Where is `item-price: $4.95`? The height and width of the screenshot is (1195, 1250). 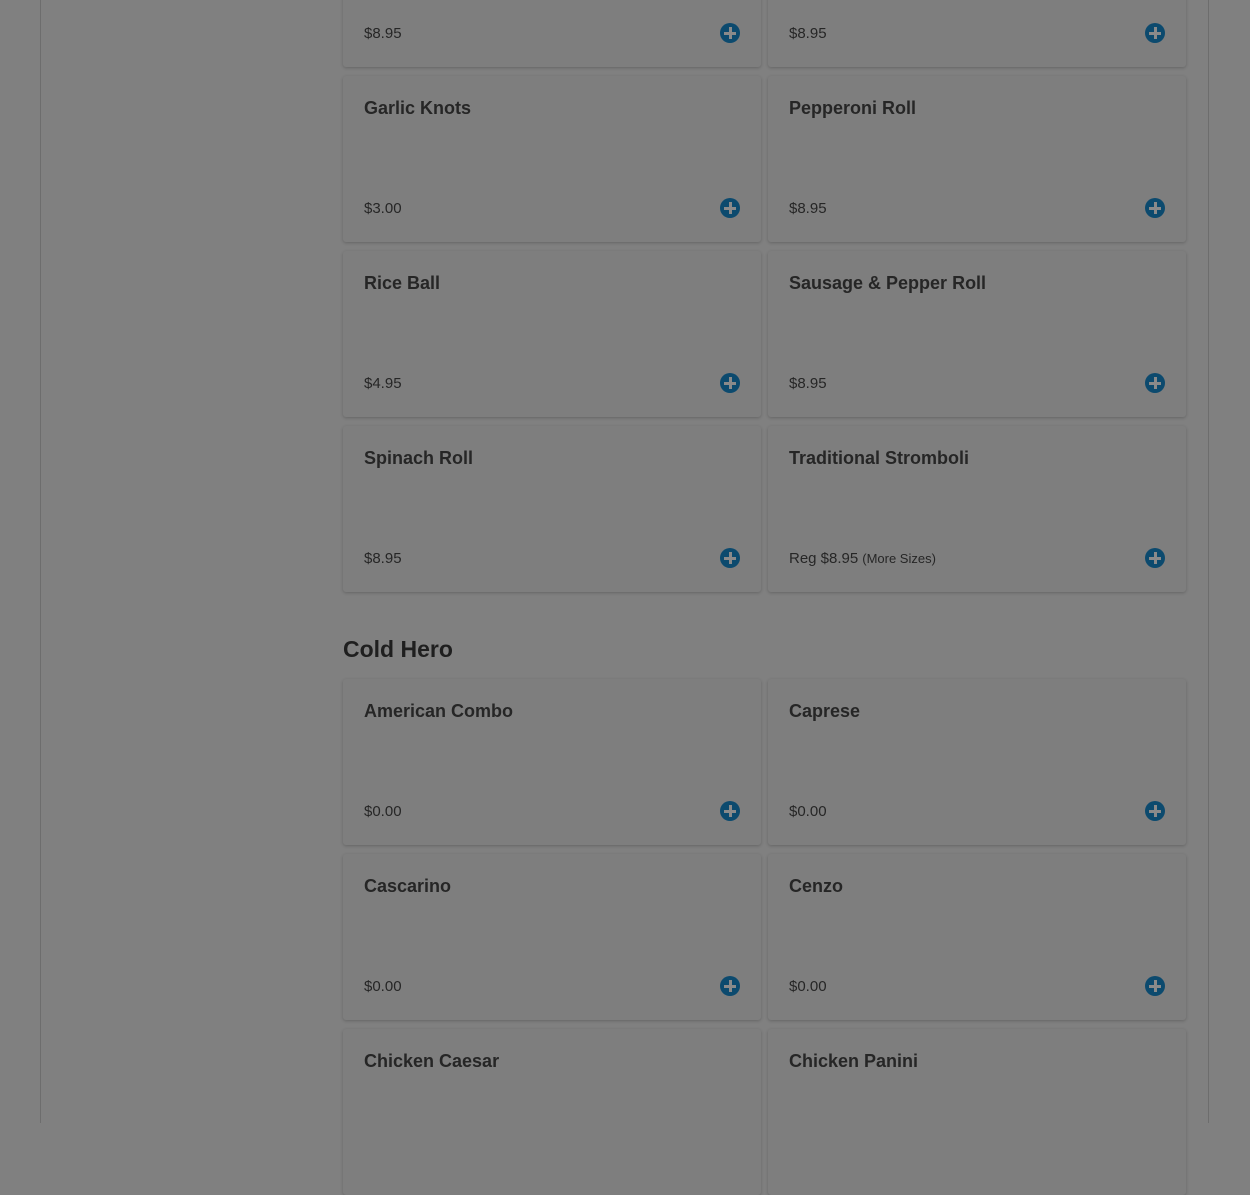
item-price: $4.95 is located at coordinates (383, 383).